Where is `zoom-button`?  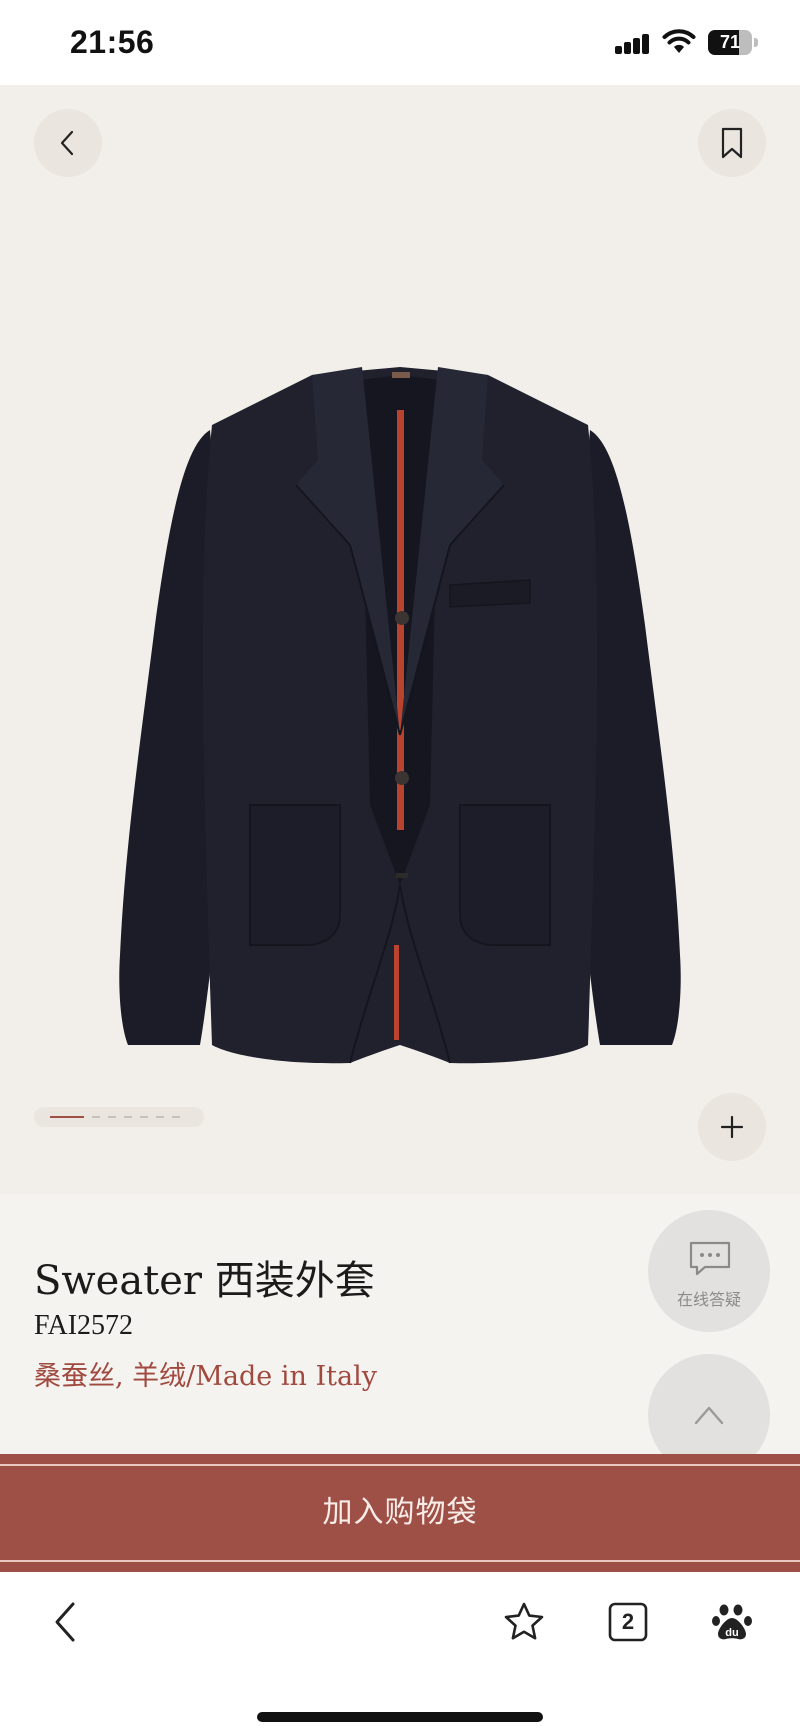 zoom-button is located at coordinates (732, 1127).